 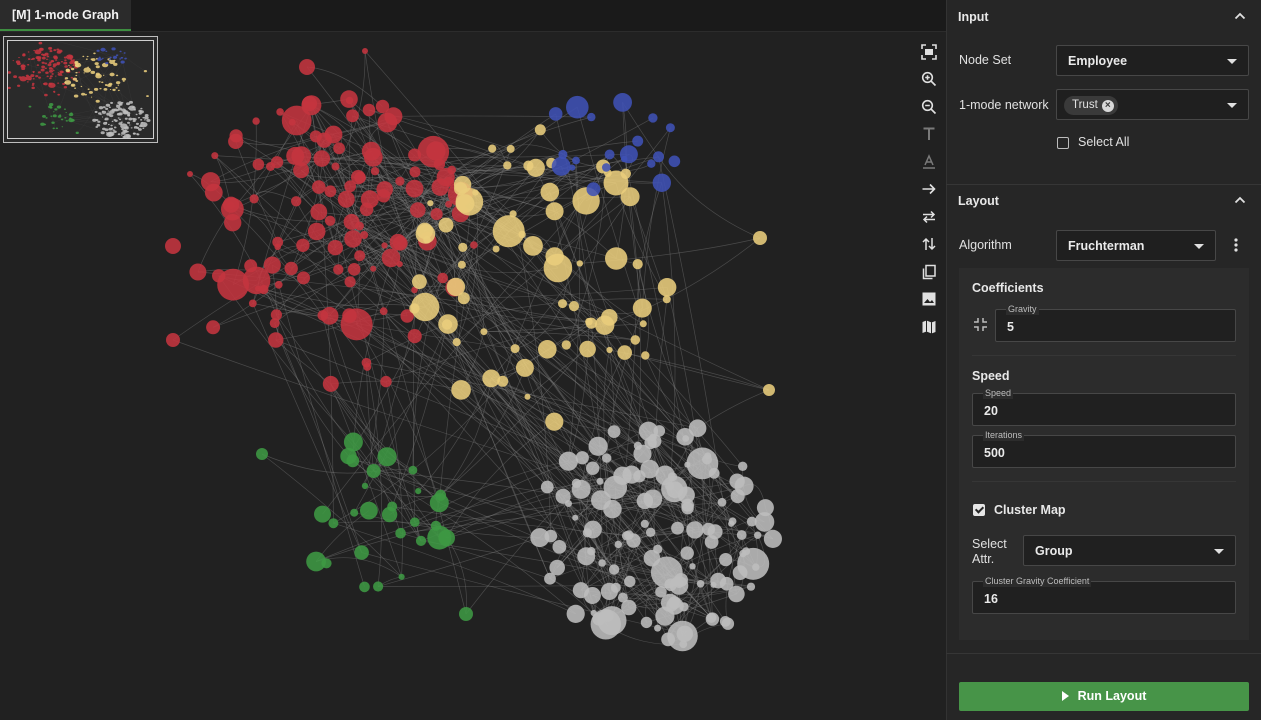 What do you see at coordinates (1104, 594) in the screenshot?
I see `cluster-gravity-field: Cluster Gravity Coefficient 16` at bounding box center [1104, 594].